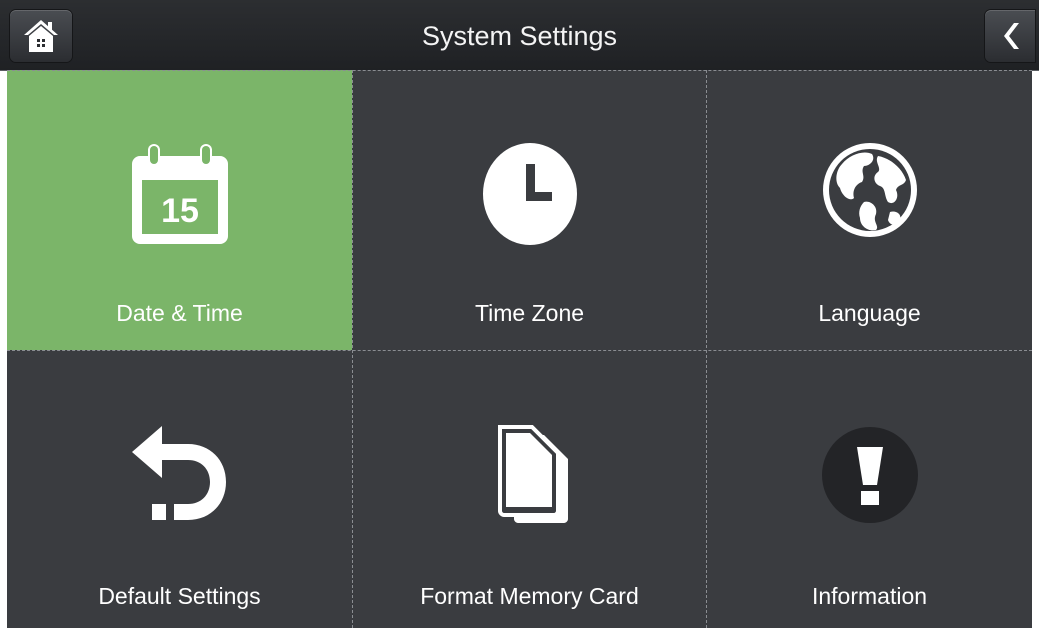 The image size is (1039, 628). I want to click on tile-label: Information, so click(869, 596).